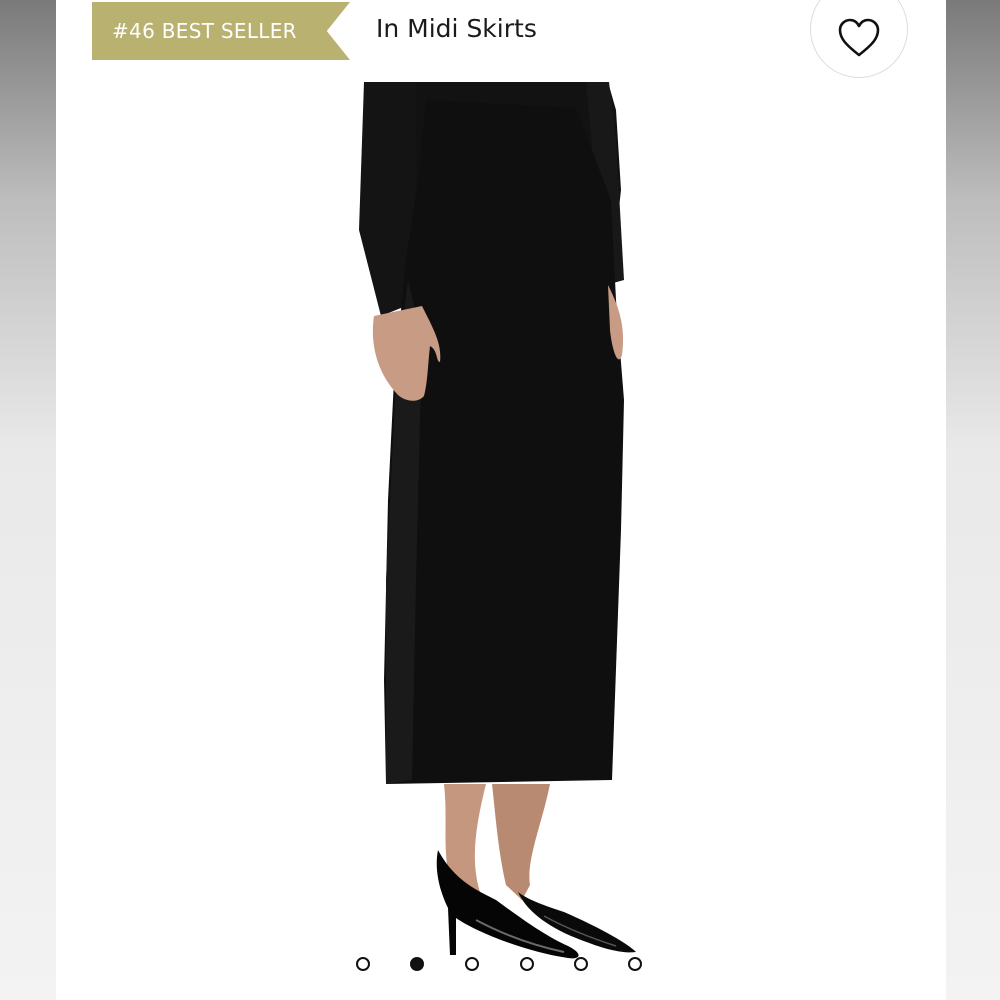 This screenshot has width=1000, height=1000. What do you see at coordinates (501, 966) in the screenshot?
I see `image-carousel-dots` at bounding box center [501, 966].